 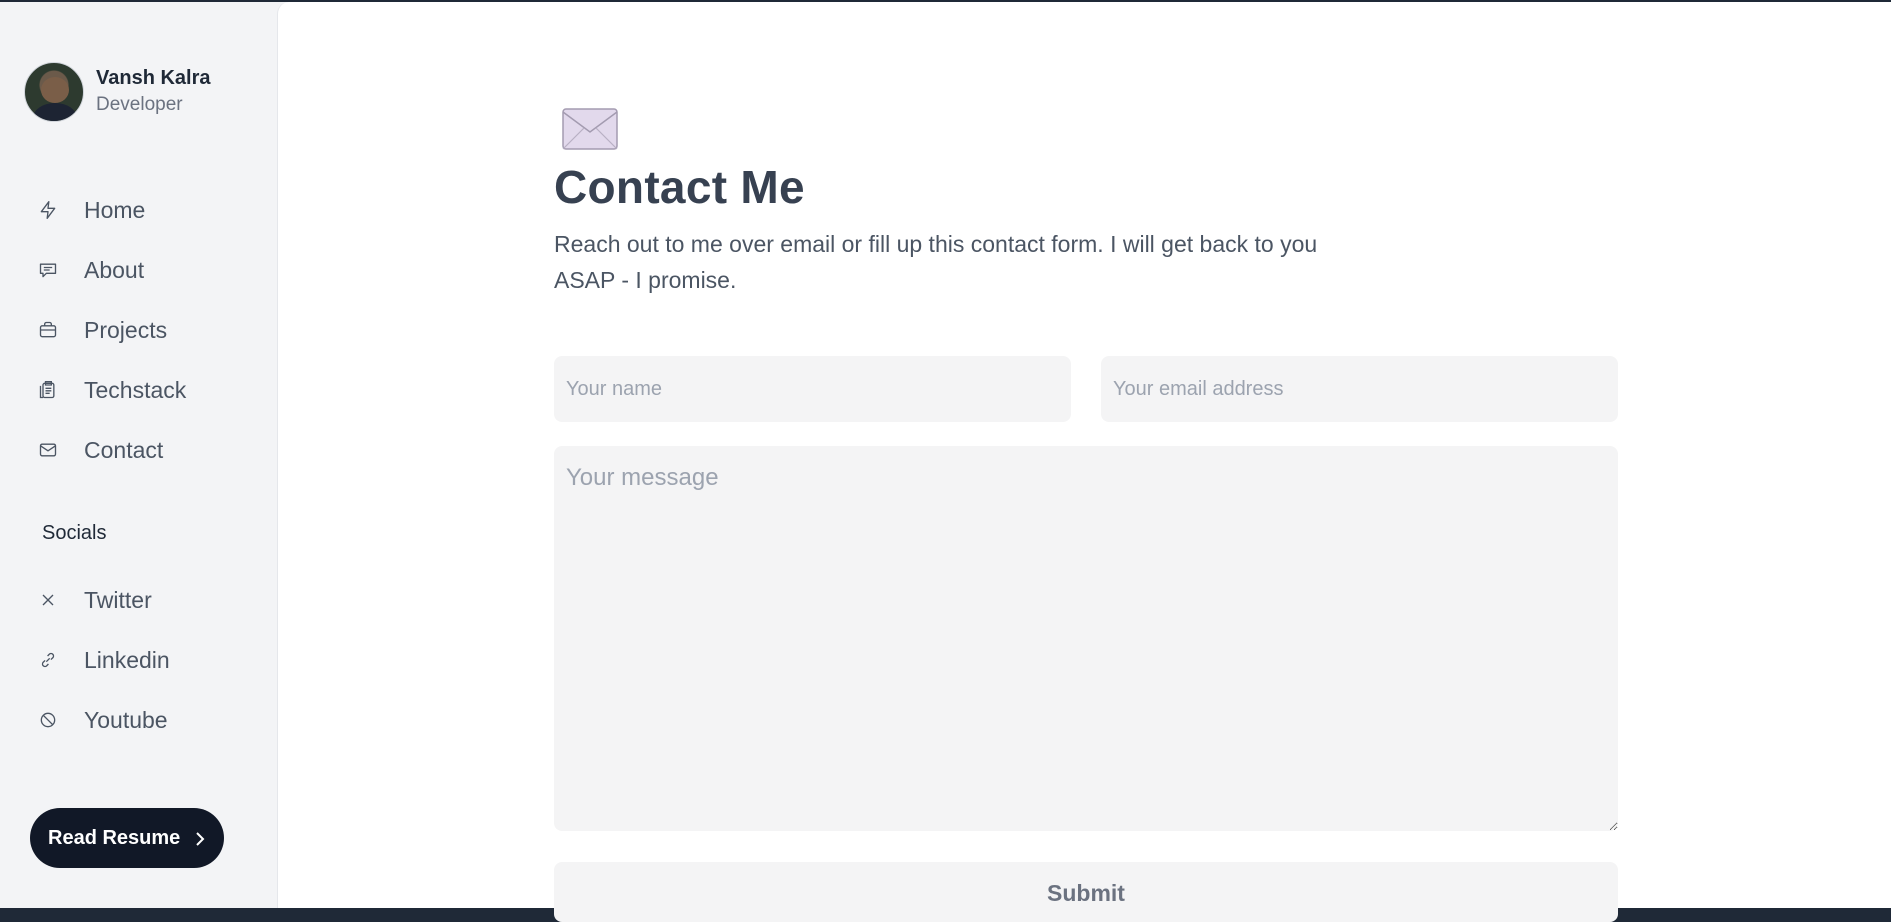 I want to click on socials-heading: Socials, so click(x=74, y=533).